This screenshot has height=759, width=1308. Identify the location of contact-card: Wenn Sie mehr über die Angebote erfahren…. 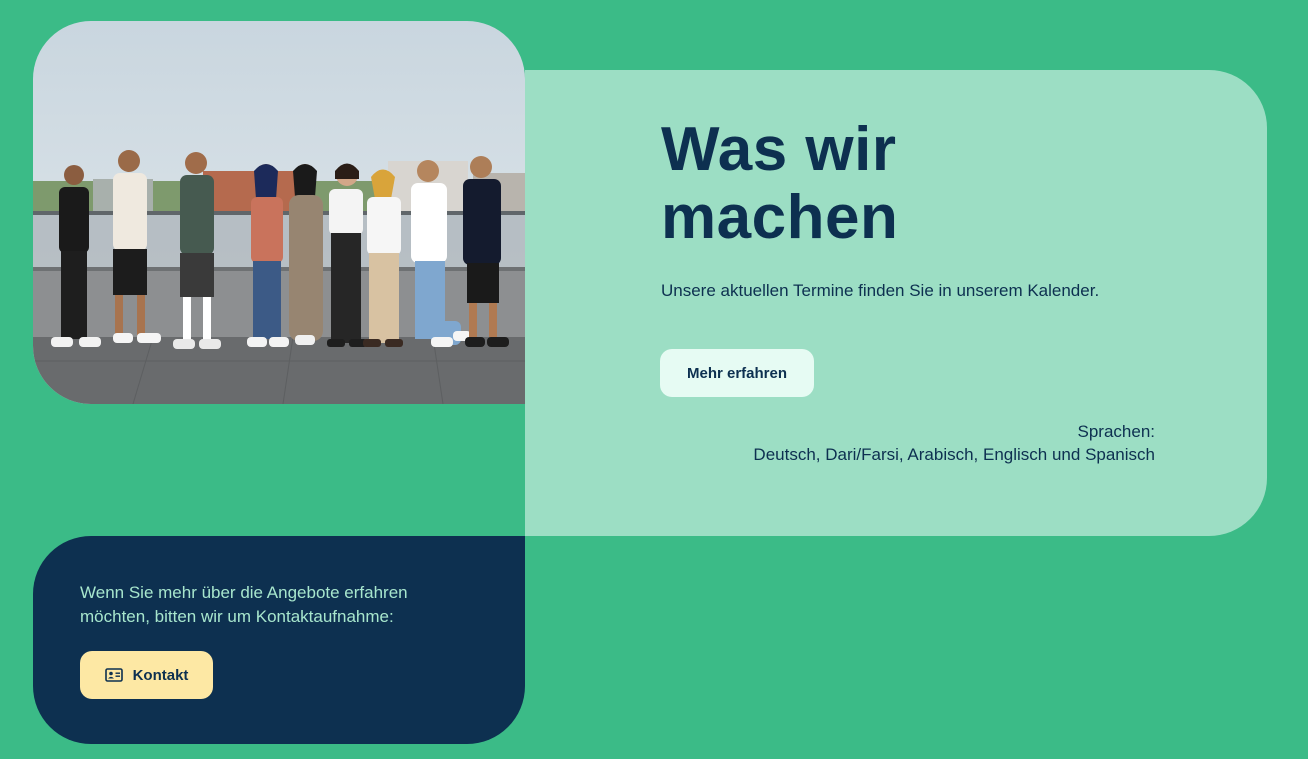
(279, 640).